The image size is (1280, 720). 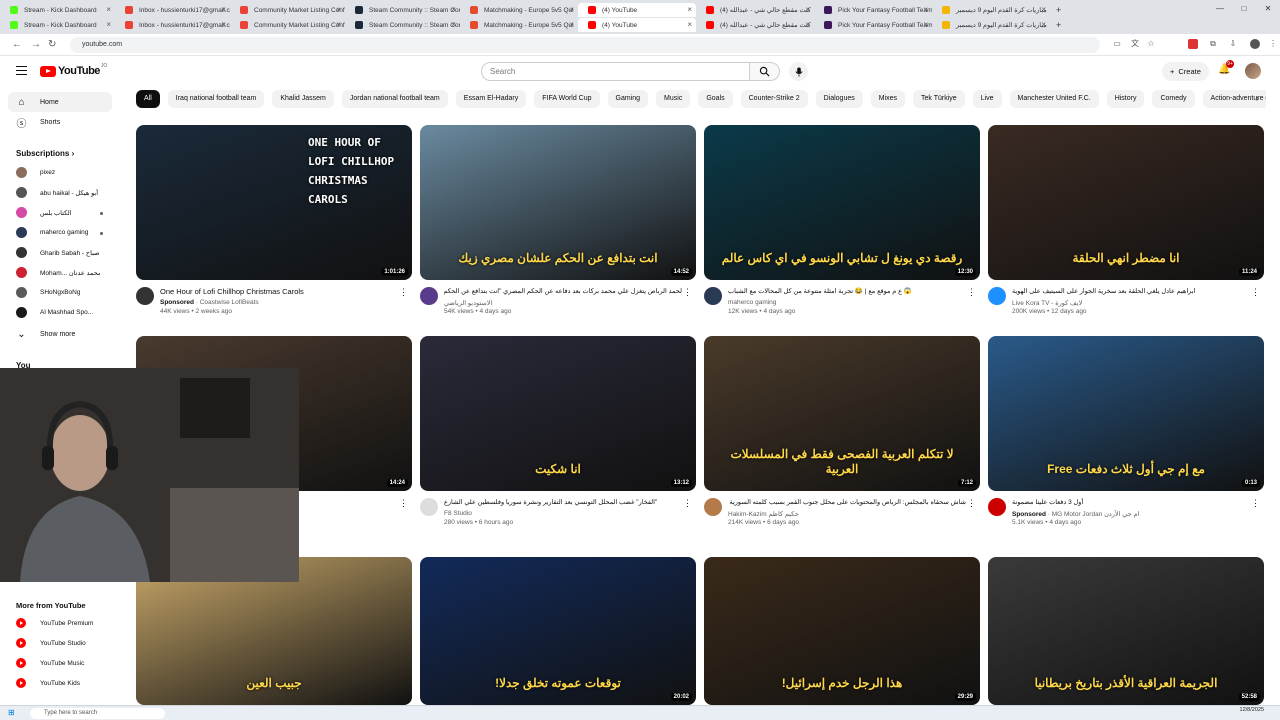 I want to click on video-thumbnail: مع إم جي أول ثلاث دفعات Free 0:13, so click(x=1126, y=413).